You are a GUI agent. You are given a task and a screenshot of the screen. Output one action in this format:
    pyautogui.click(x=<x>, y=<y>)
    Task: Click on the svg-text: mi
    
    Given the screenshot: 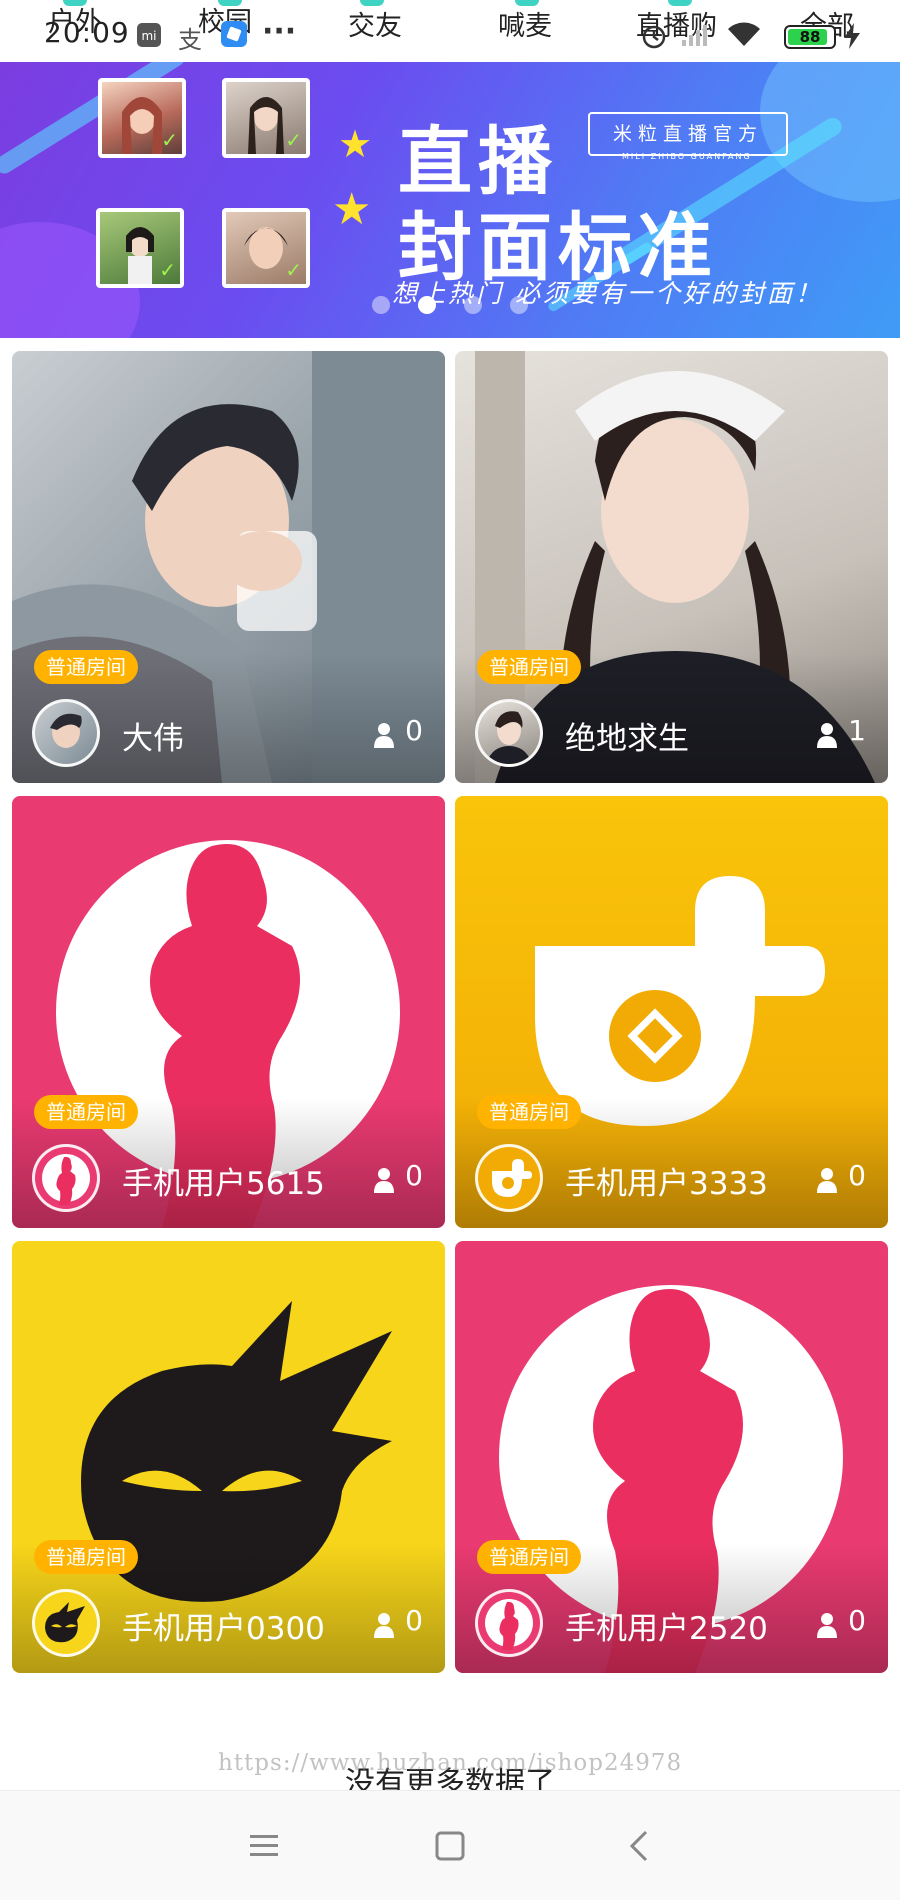 What is the action you would take?
    pyautogui.click(x=148, y=36)
    